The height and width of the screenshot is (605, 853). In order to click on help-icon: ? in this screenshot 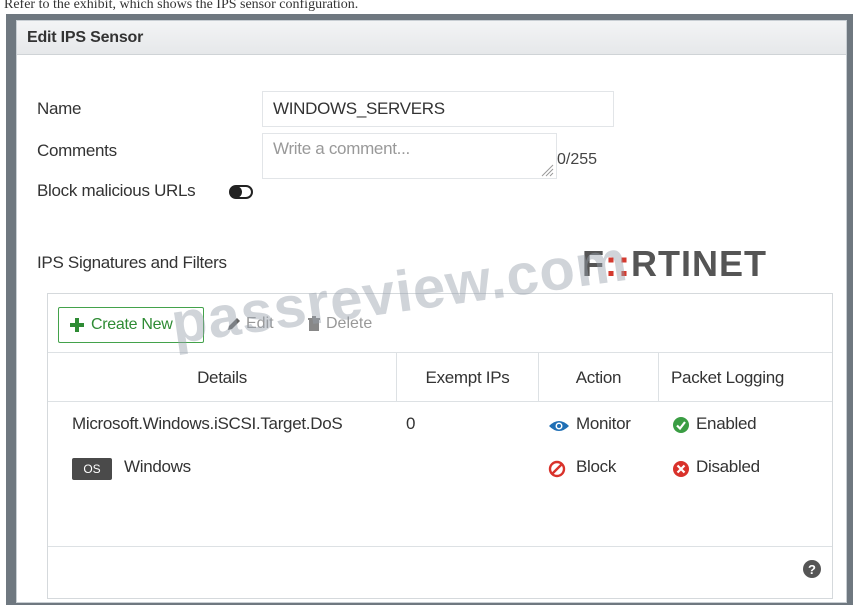, I will do `click(812, 569)`.